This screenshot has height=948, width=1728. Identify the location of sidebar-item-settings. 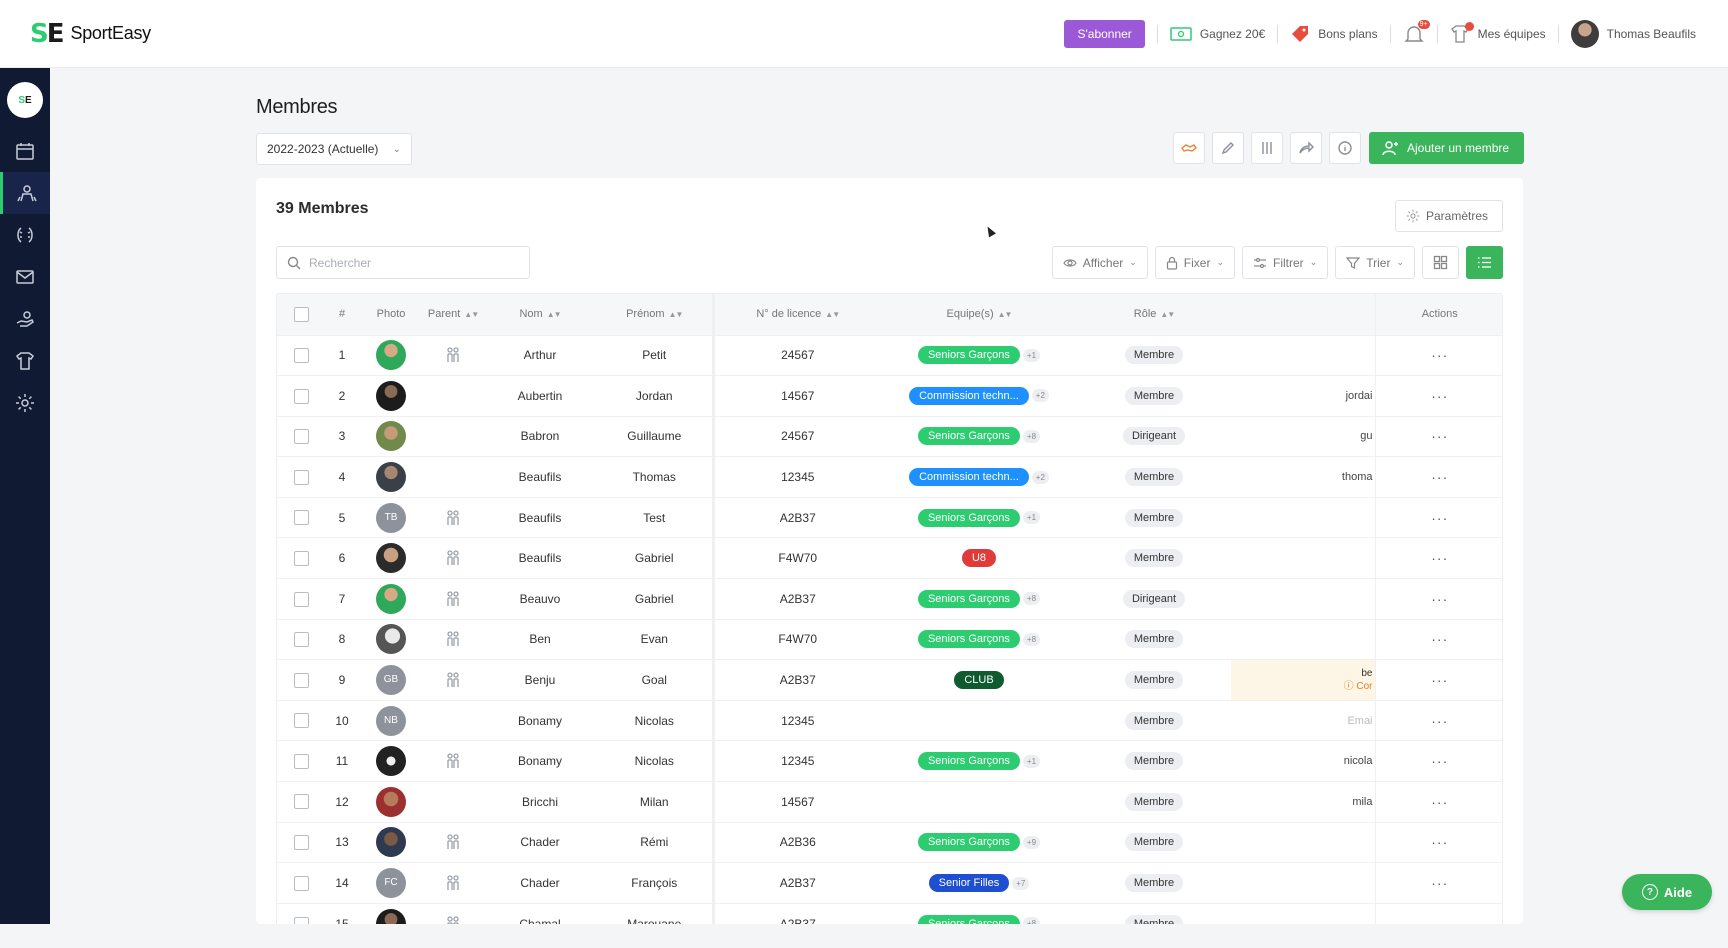
(25, 403).